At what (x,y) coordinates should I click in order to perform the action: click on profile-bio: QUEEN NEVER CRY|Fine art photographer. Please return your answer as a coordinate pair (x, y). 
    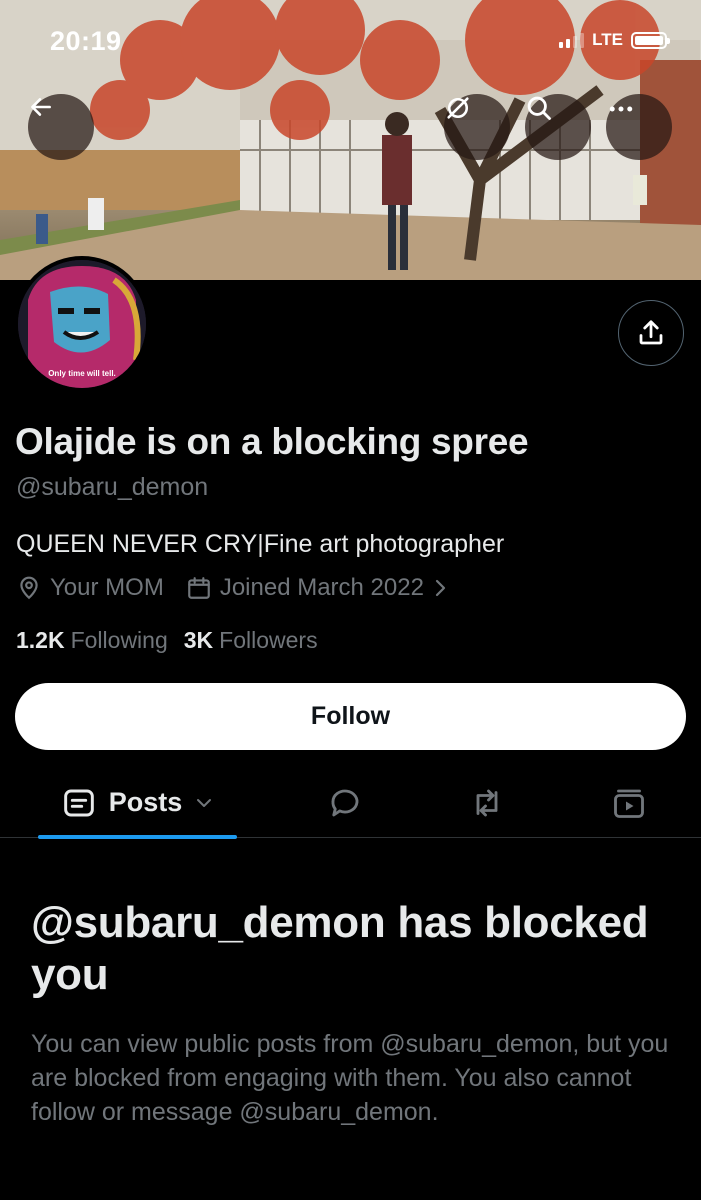
    Looking at the image, I should click on (260, 544).